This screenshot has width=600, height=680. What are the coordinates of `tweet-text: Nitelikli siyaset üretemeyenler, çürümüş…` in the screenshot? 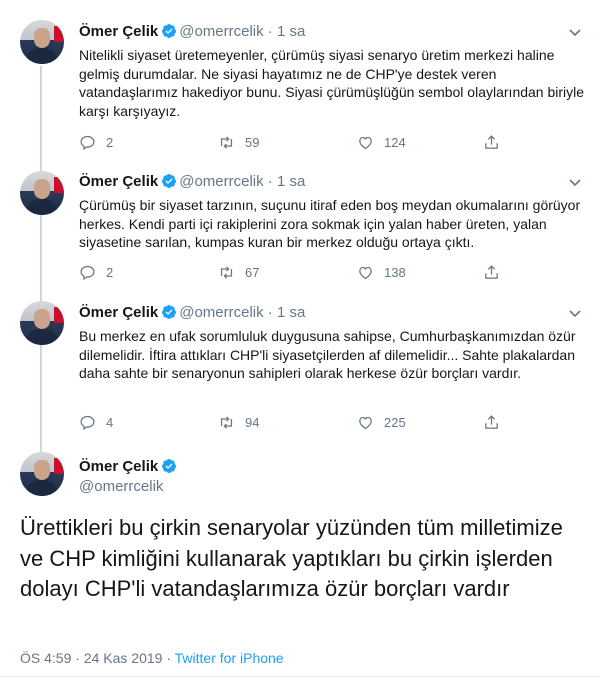 It's located at (332, 83).